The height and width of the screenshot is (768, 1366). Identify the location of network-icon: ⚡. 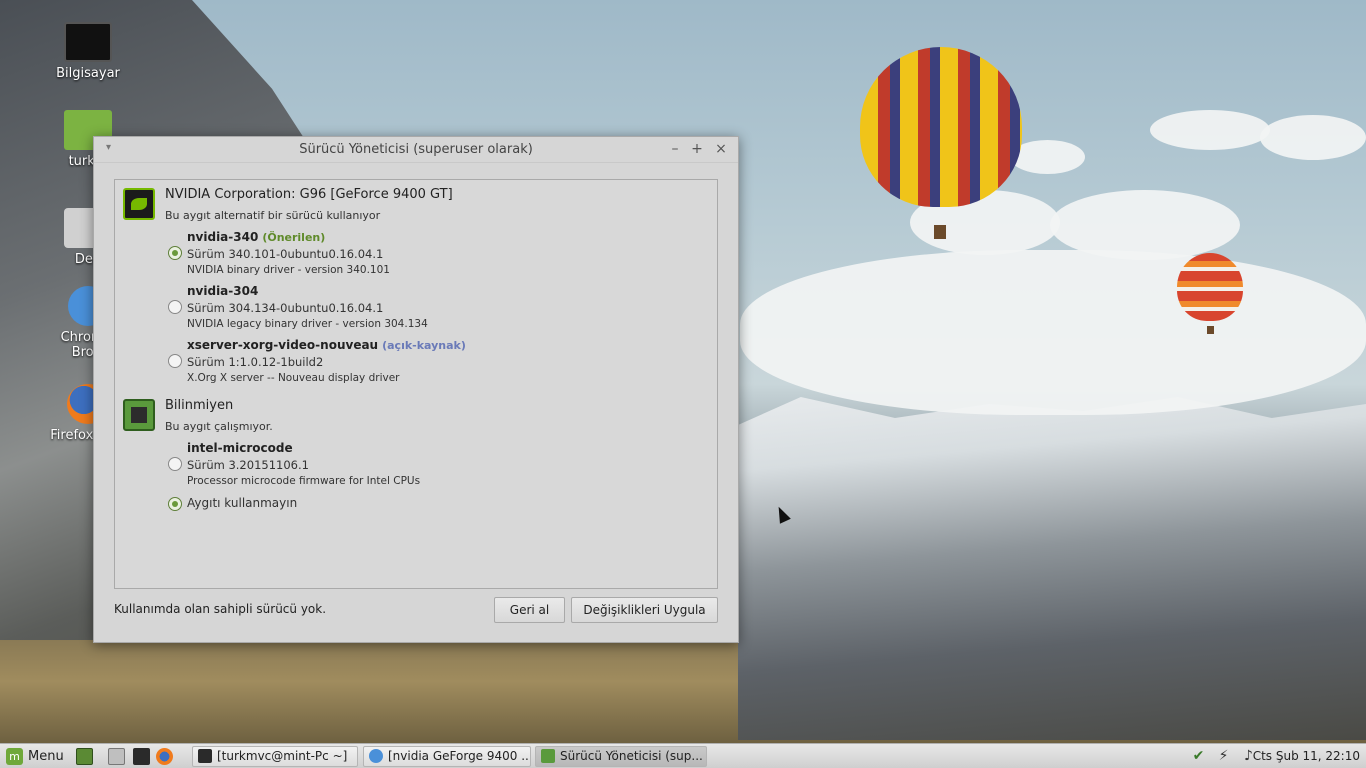
(1223, 756).